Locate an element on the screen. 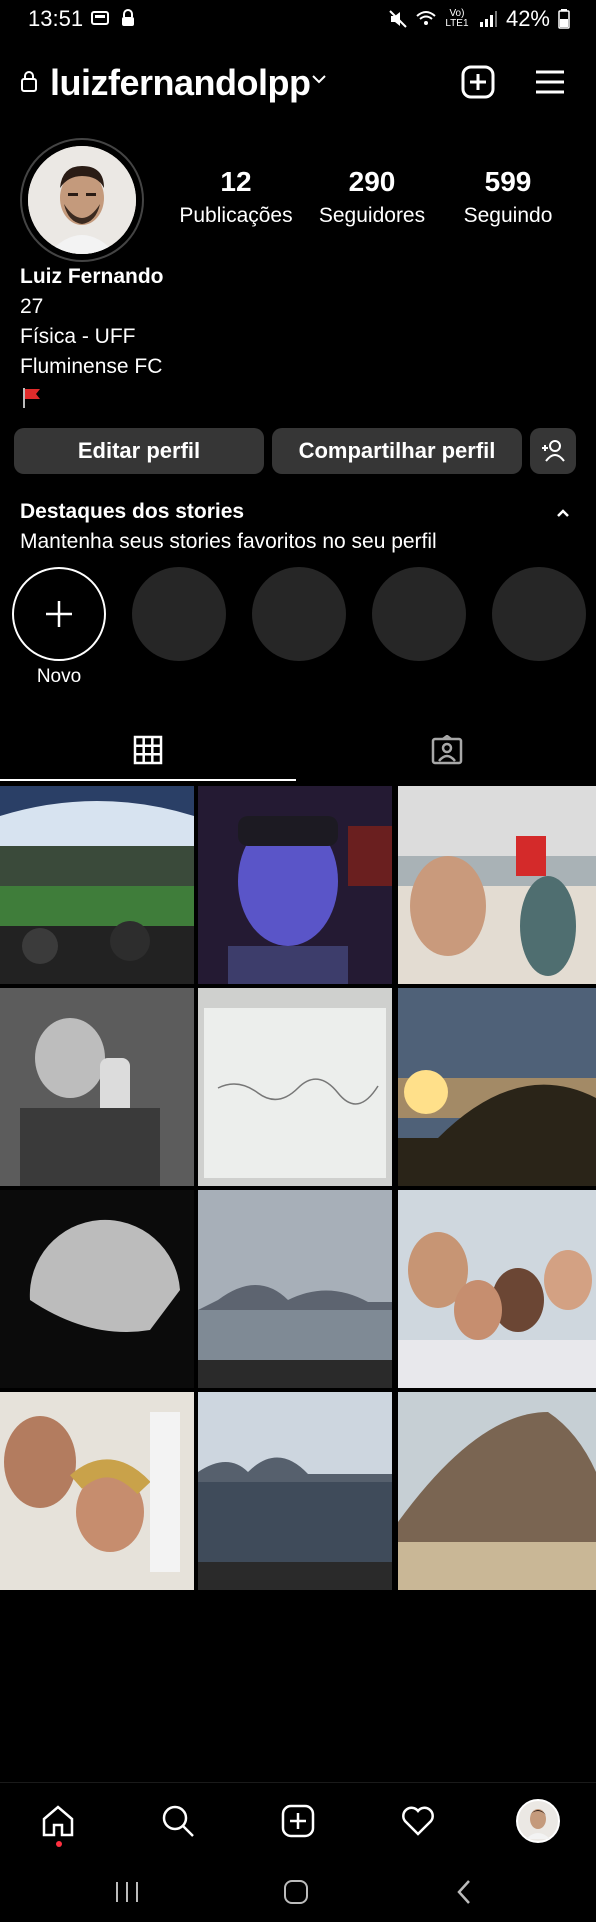 The height and width of the screenshot is (1922, 596). home-icon is located at coordinates (58, 1821).